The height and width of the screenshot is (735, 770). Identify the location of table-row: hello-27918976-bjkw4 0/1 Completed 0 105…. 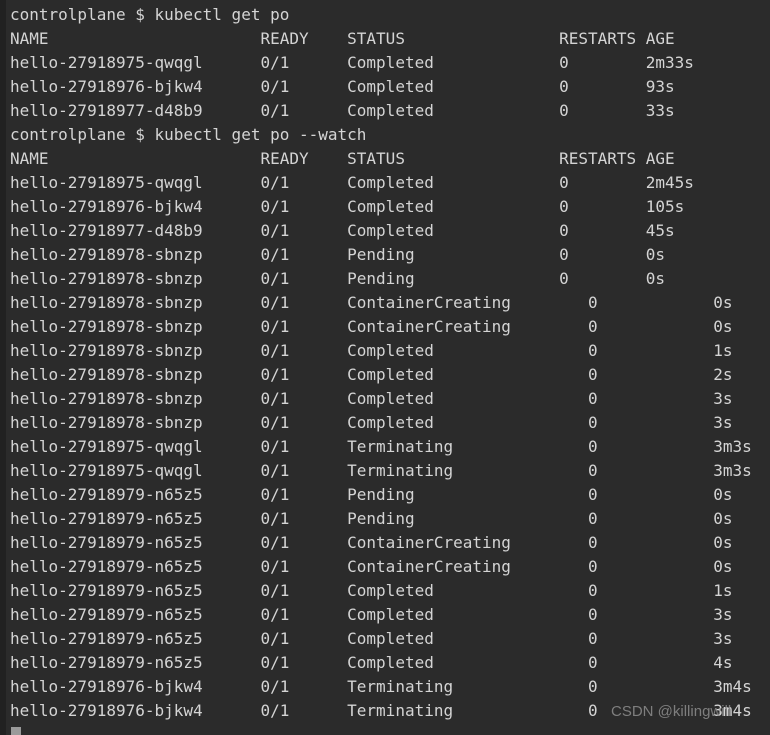
(347, 206).